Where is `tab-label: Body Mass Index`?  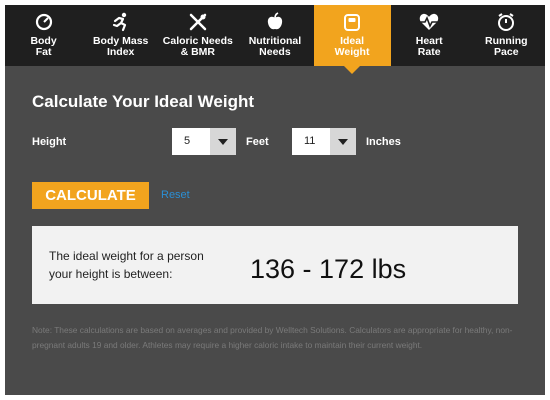 tab-label: Body Mass Index is located at coordinates (120, 46).